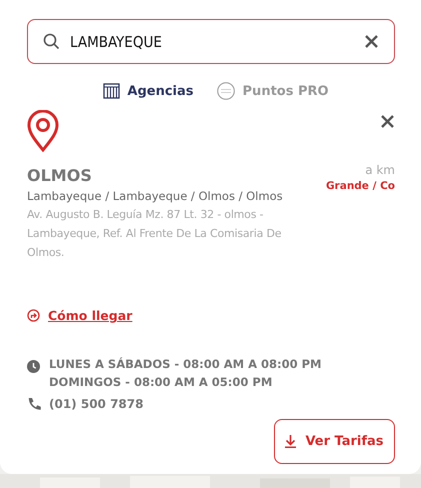  What do you see at coordinates (33, 366) in the screenshot?
I see `clock-icon` at bounding box center [33, 366].